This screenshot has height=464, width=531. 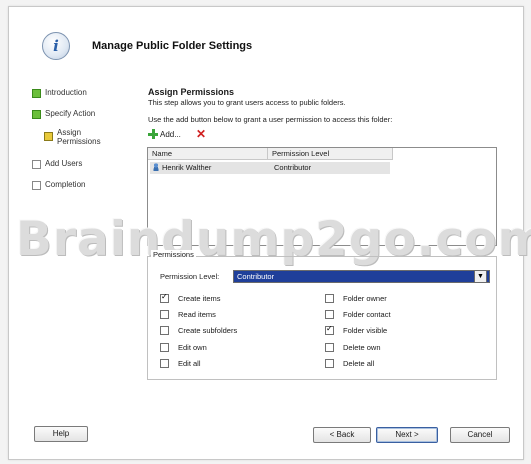 I want to click on step-current-icon, so click(x=48, y=136).